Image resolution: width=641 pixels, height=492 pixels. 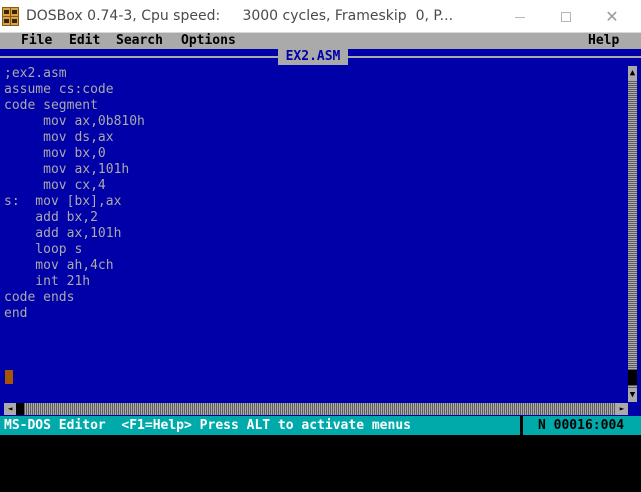 I want to click on cursor-position: N 00016:004, so click(x=581, y=425).